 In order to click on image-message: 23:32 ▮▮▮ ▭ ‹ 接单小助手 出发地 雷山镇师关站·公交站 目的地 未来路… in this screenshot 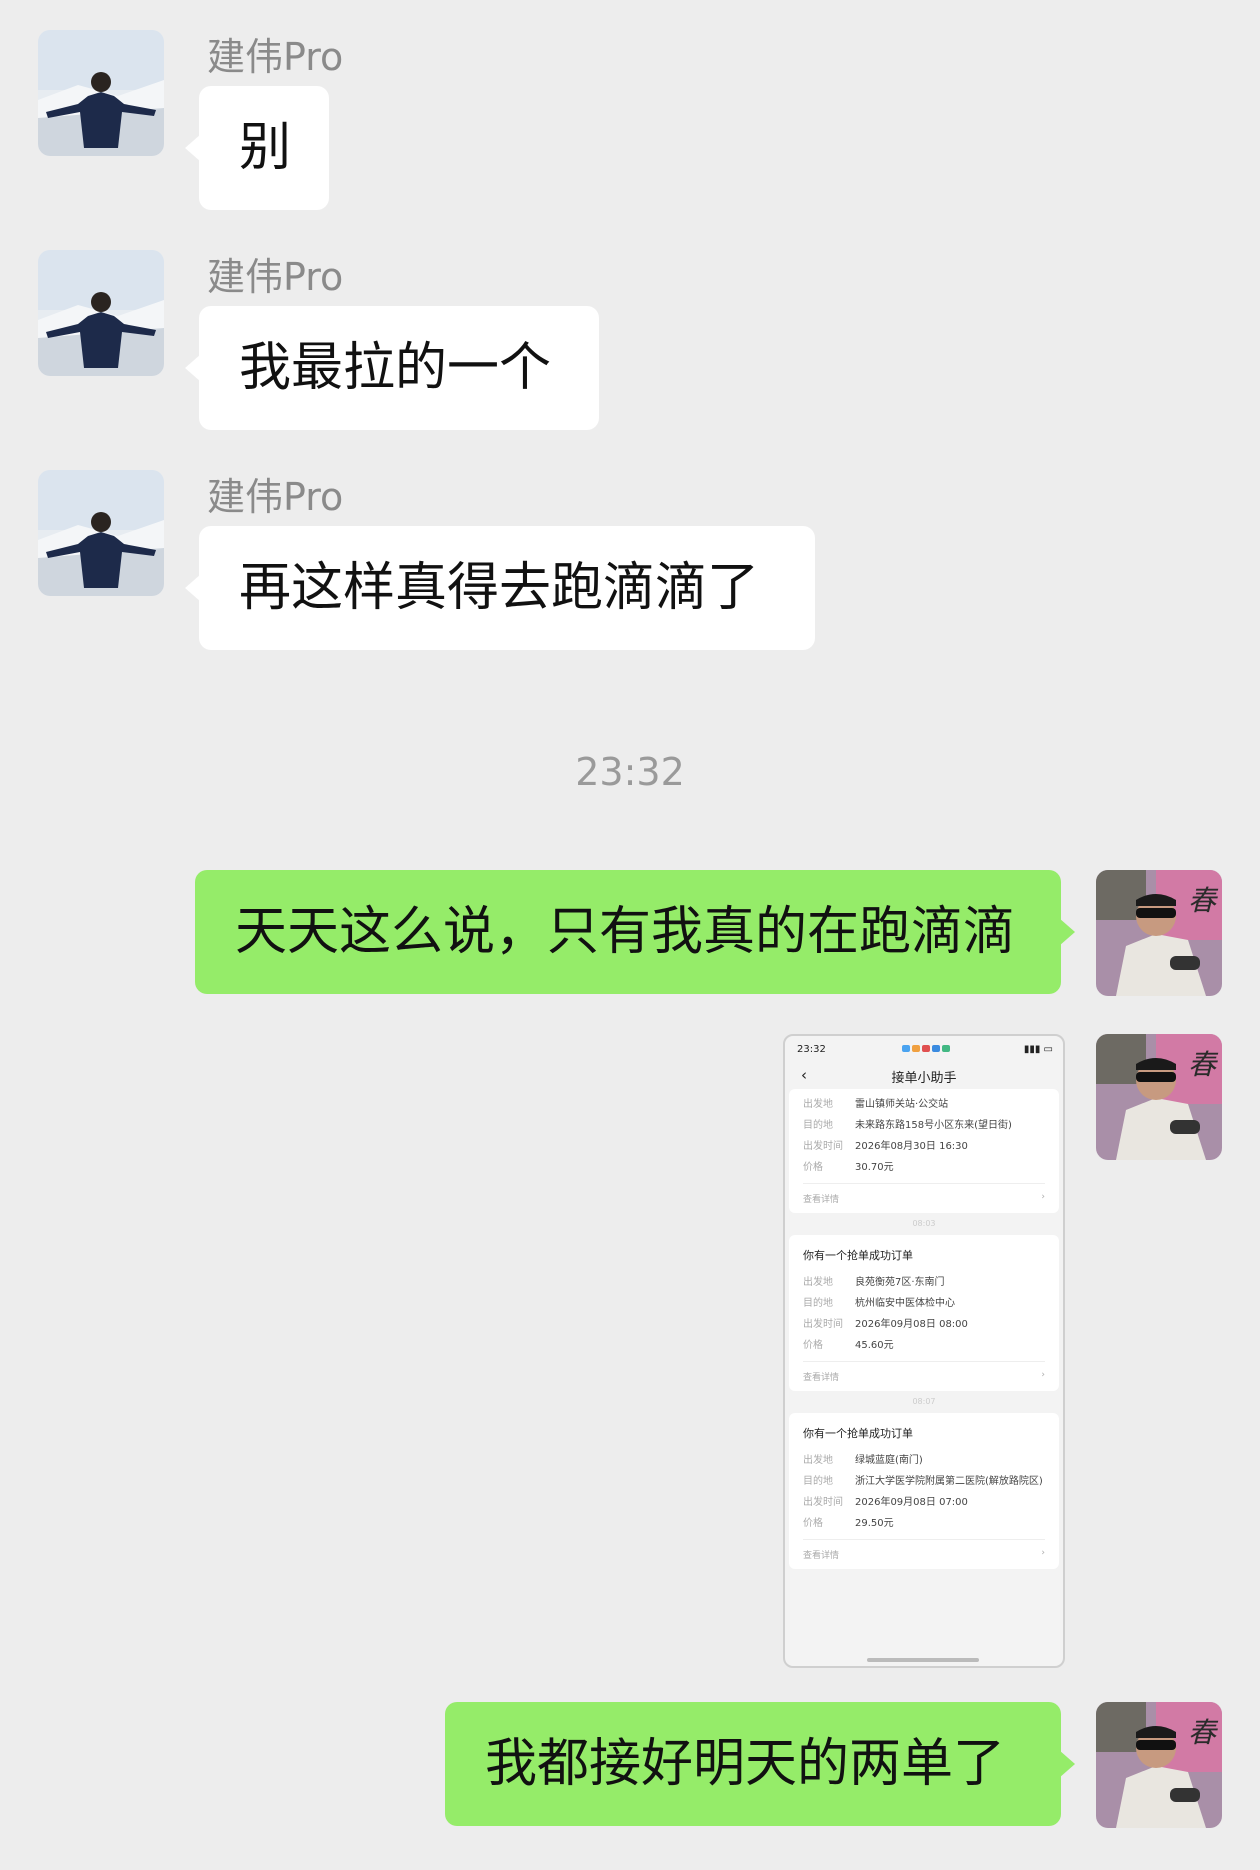, I will do `click(924, 1351)`.